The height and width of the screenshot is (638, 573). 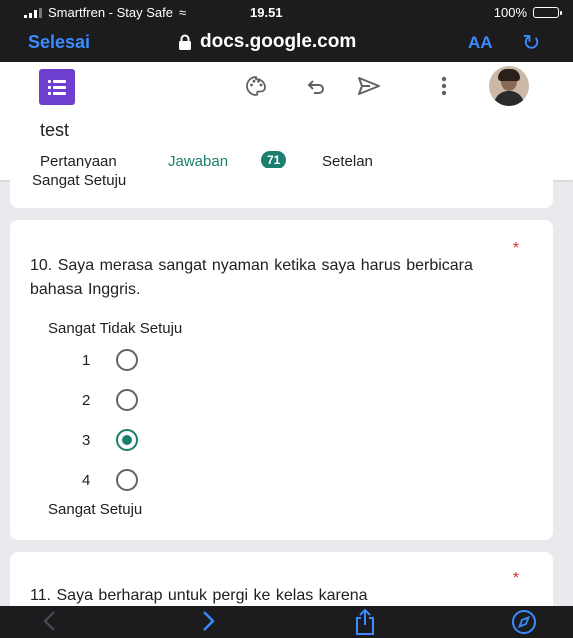 I want to click on domain-text: docs.google.com, so click(x=278, y=41).